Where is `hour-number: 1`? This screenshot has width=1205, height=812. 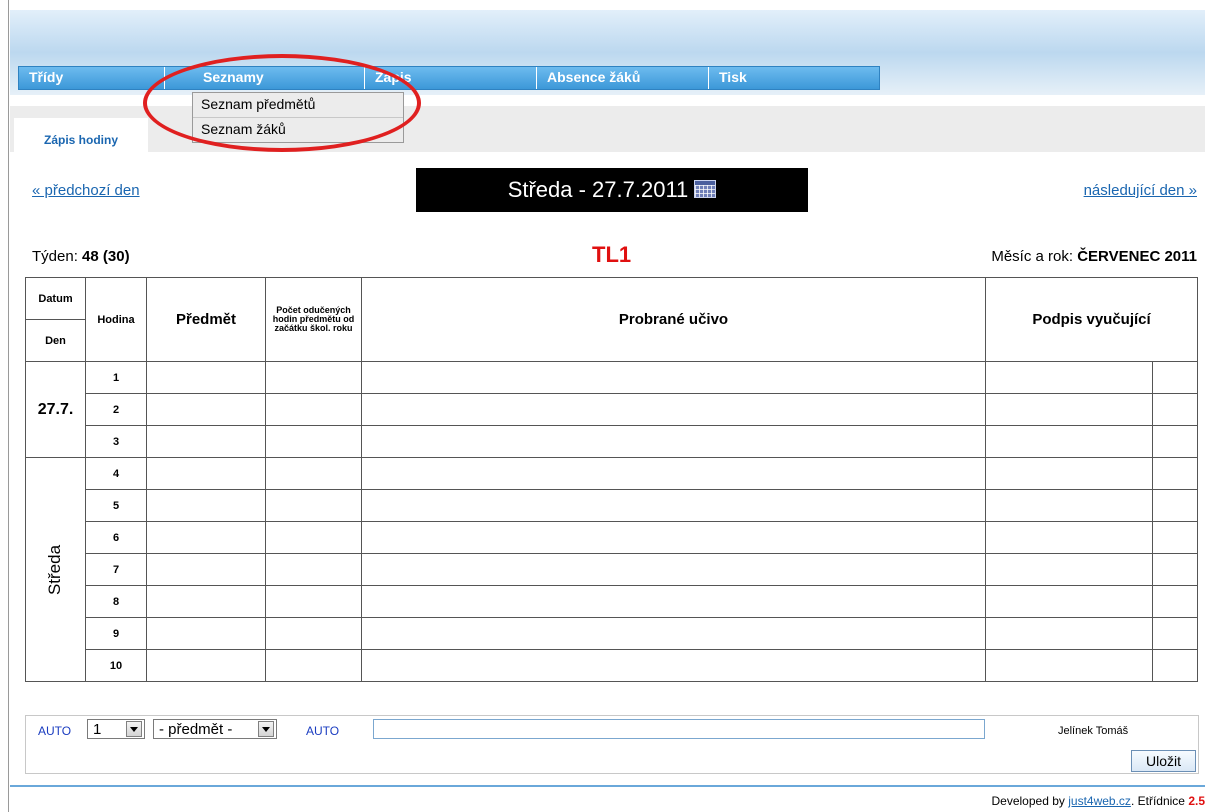
hour-number: 1 is located at coordinates (116, 377).